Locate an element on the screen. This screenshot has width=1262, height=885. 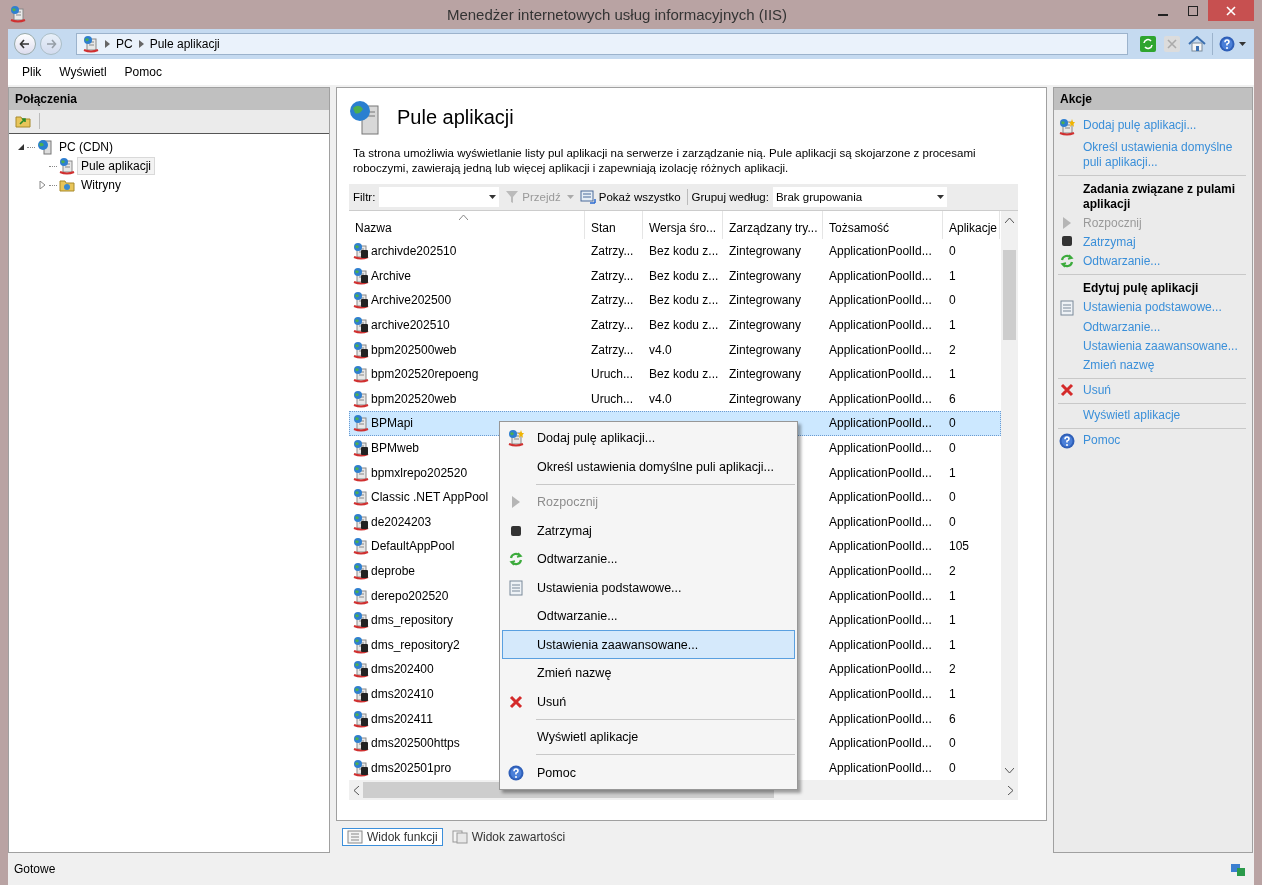
filter-label: Filtr: is located at coordinates (364, 196).